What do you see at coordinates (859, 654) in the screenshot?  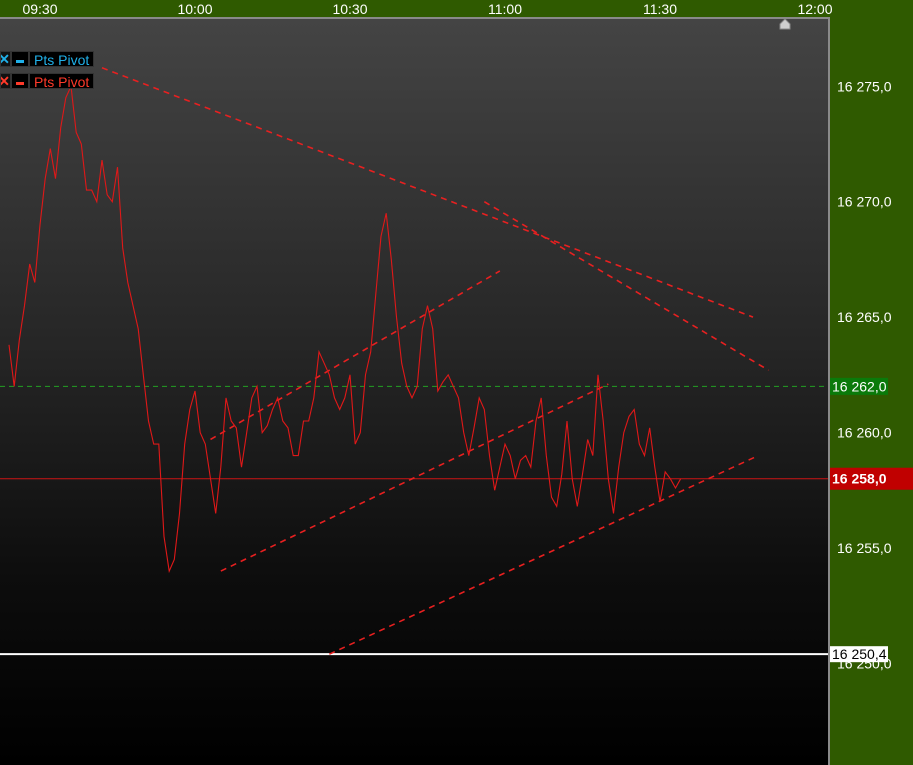 I see `level-label: 16 250,4` at bounding box center [859, 654].